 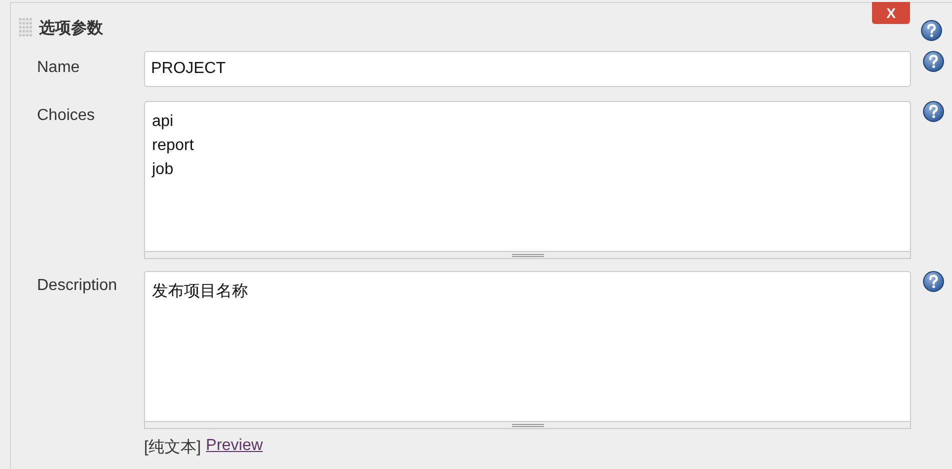 What do you see at coordinates (527, 69) in the screenshot?
I see `name-field: PROJECT` at bounding box center [527, 69].